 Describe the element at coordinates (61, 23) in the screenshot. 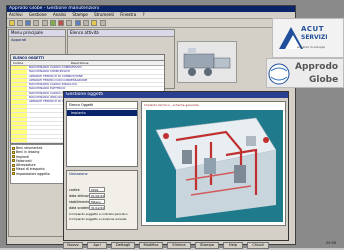

I see `delete-icon` at that location.